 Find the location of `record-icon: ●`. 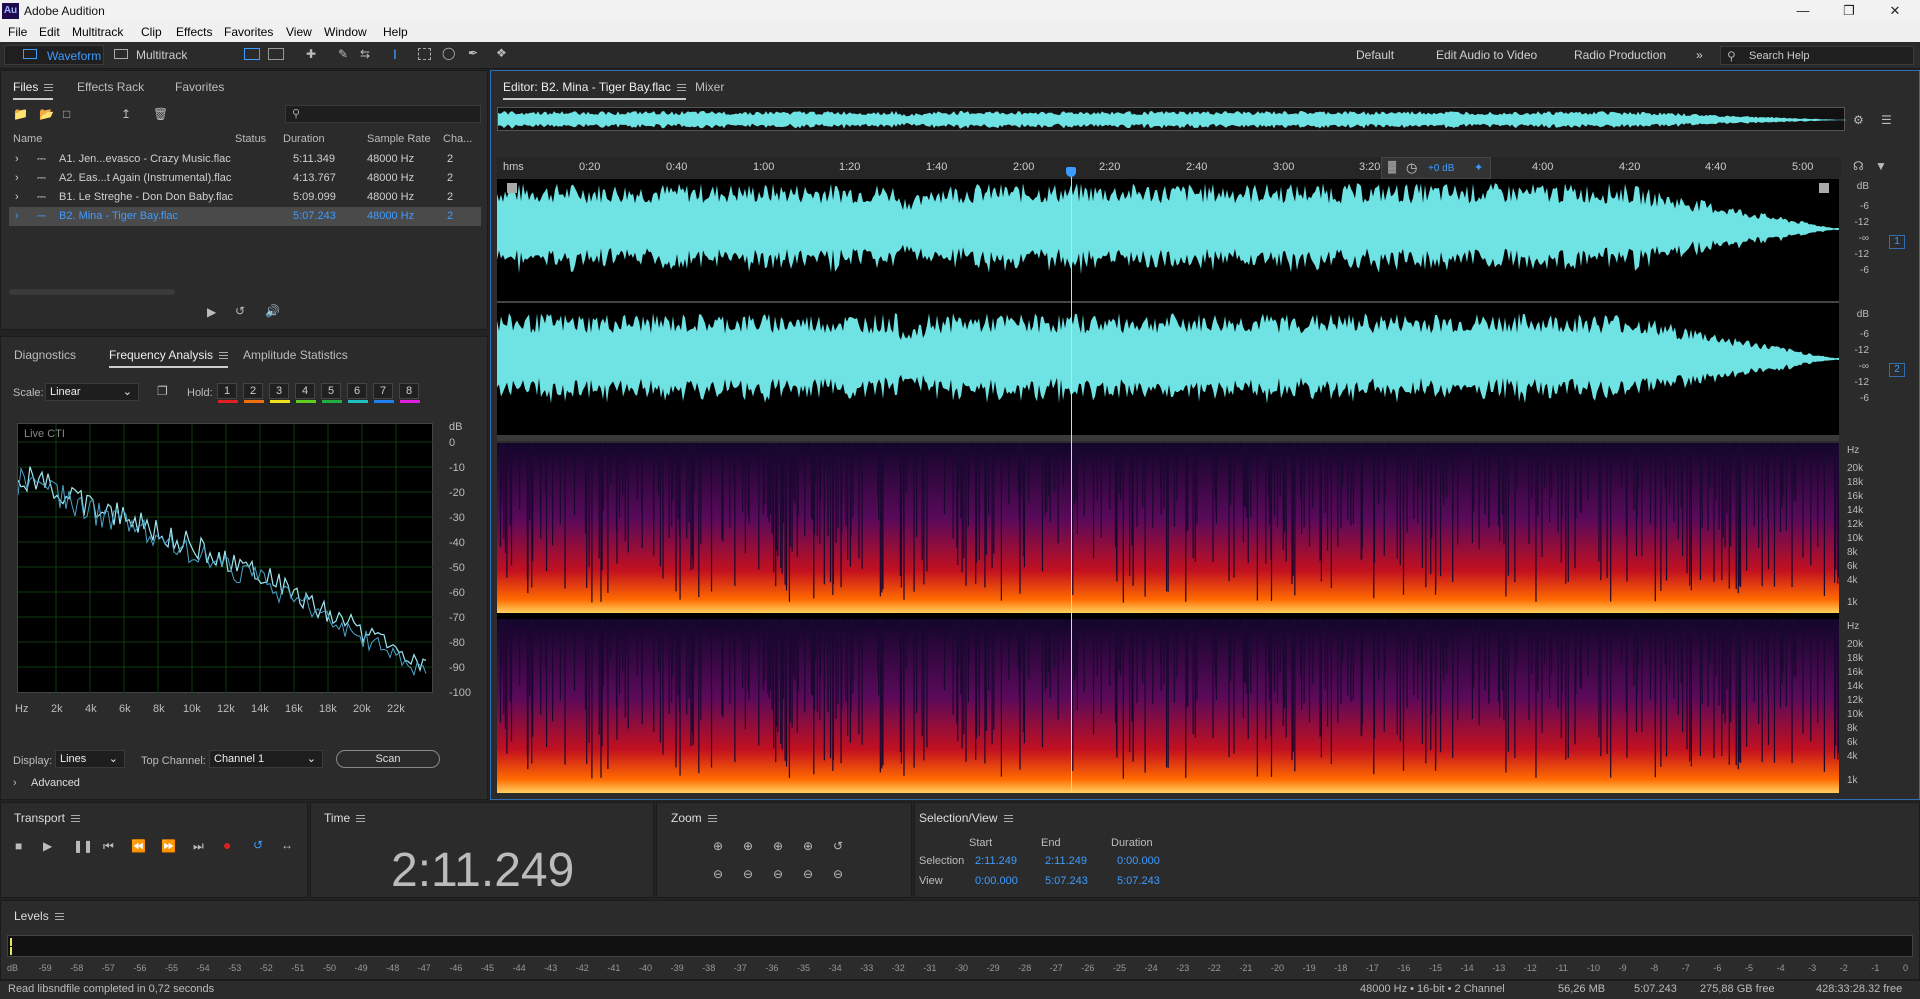

record-icon: ● is located at coordinates (227, 845).